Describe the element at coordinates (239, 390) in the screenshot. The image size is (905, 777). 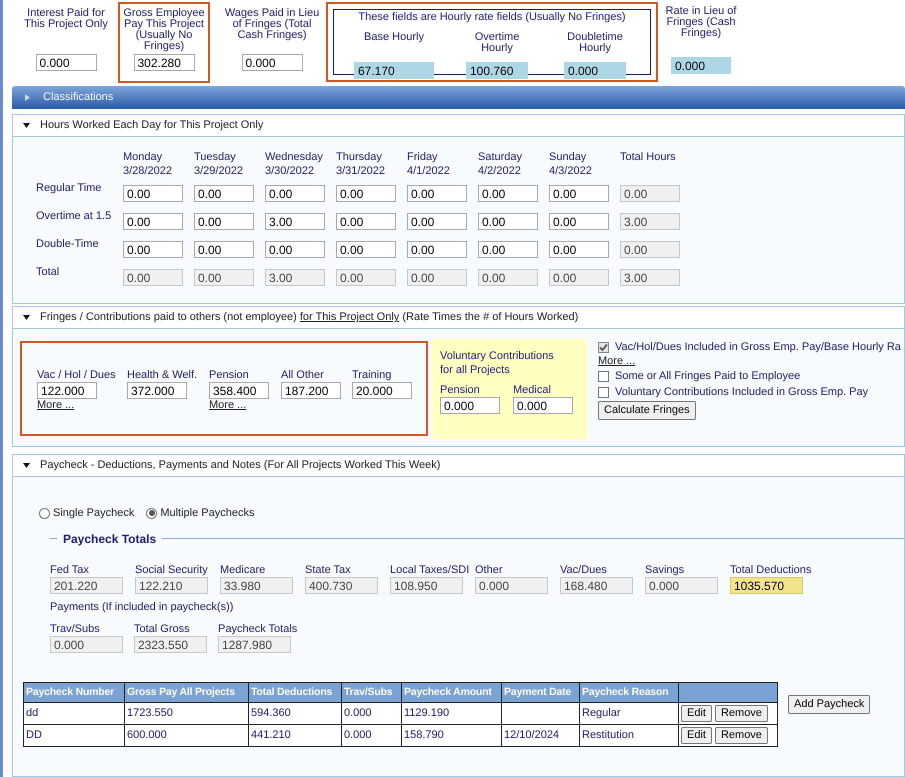
I see `number-field: 358.400` at that location.